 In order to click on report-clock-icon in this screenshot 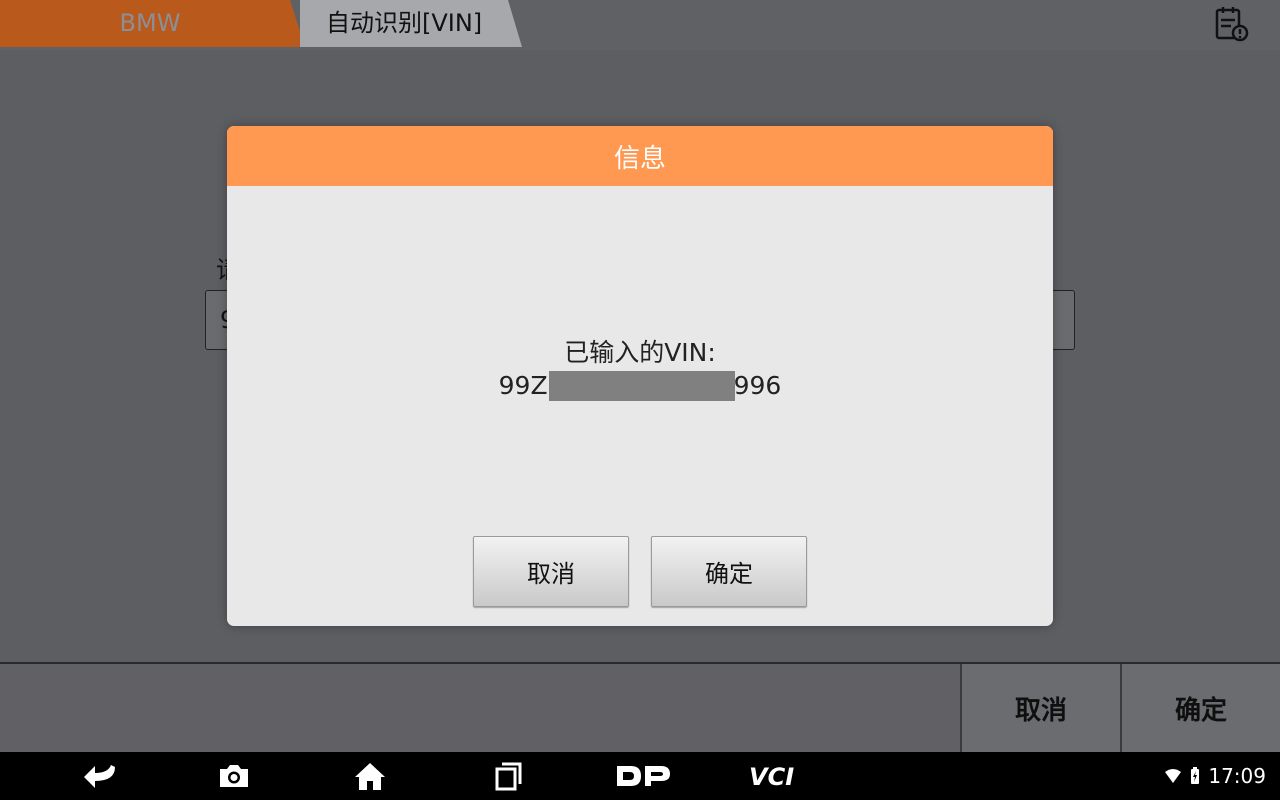, I will do `click(1232, 24)`.